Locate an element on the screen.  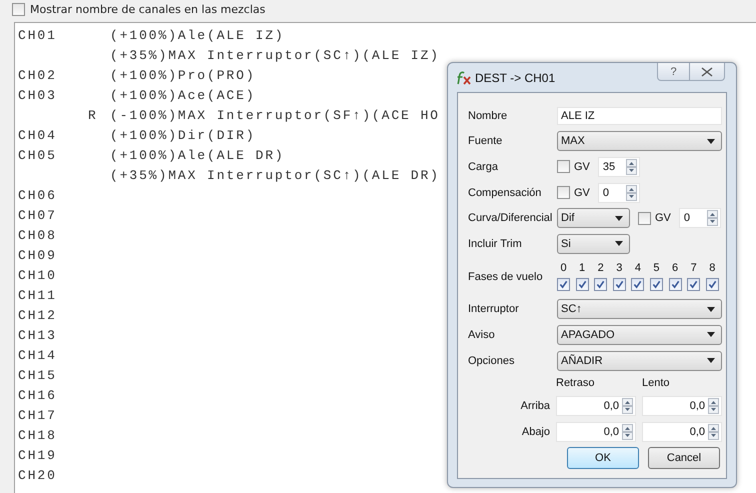
field-label: Carga is located at coordinates (483, 166).